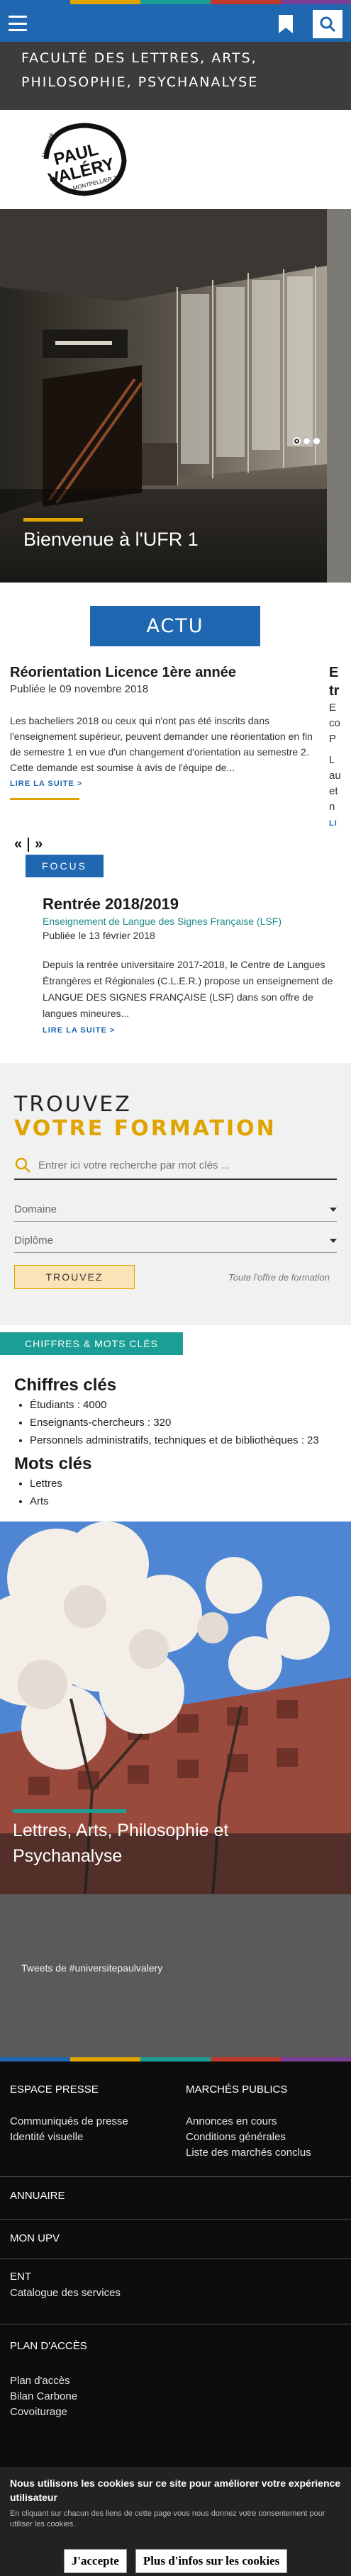  I want to click on news-item-next-peek: E tr E co P L au et n LI, so click(340, 746).